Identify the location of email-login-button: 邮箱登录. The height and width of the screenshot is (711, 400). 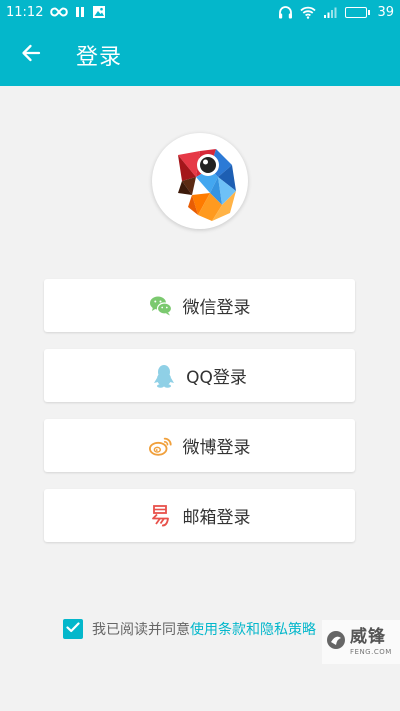
(199, 515).